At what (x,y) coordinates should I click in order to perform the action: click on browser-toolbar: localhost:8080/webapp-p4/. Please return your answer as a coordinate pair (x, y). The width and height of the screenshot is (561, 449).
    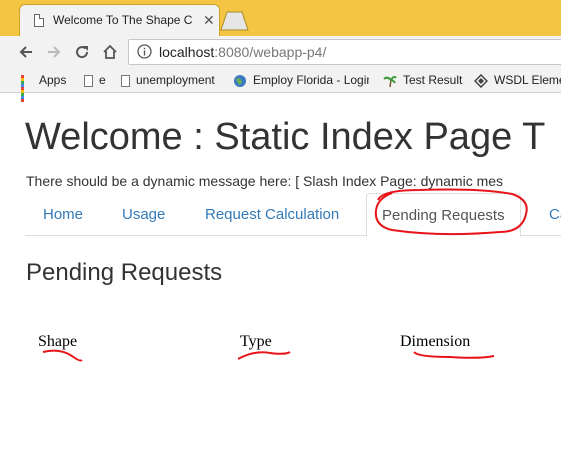
    Looking at the image, I should click on (280, 52).